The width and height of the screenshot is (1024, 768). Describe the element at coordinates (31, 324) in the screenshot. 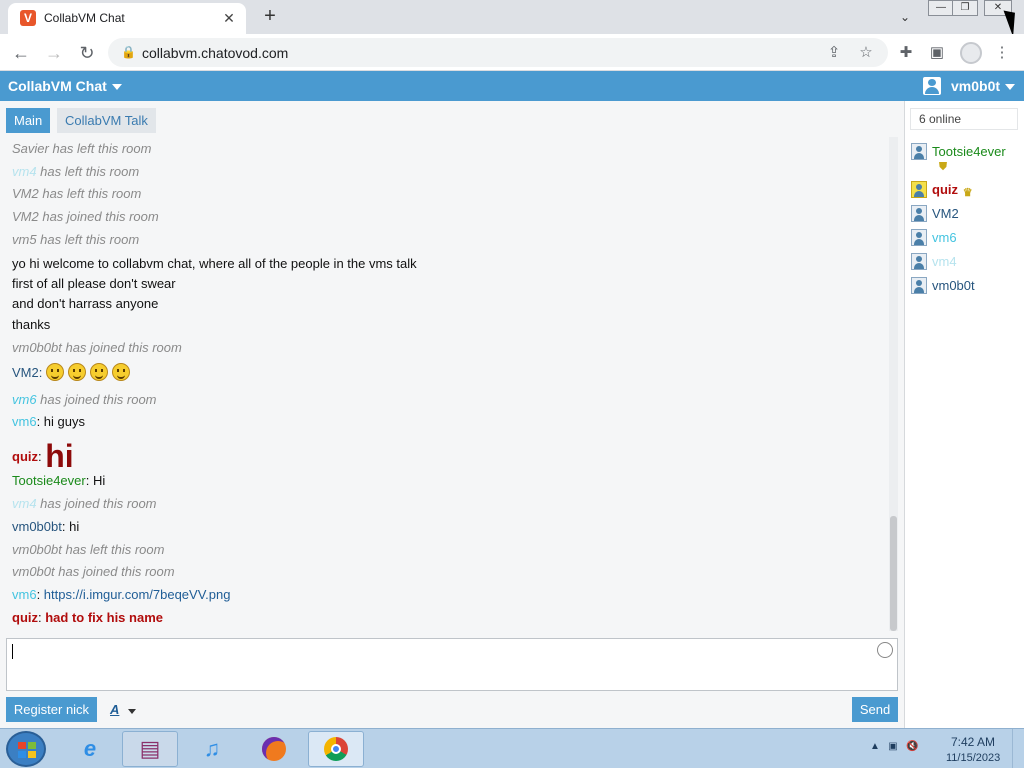

I see `list-item: thanks` at that location.